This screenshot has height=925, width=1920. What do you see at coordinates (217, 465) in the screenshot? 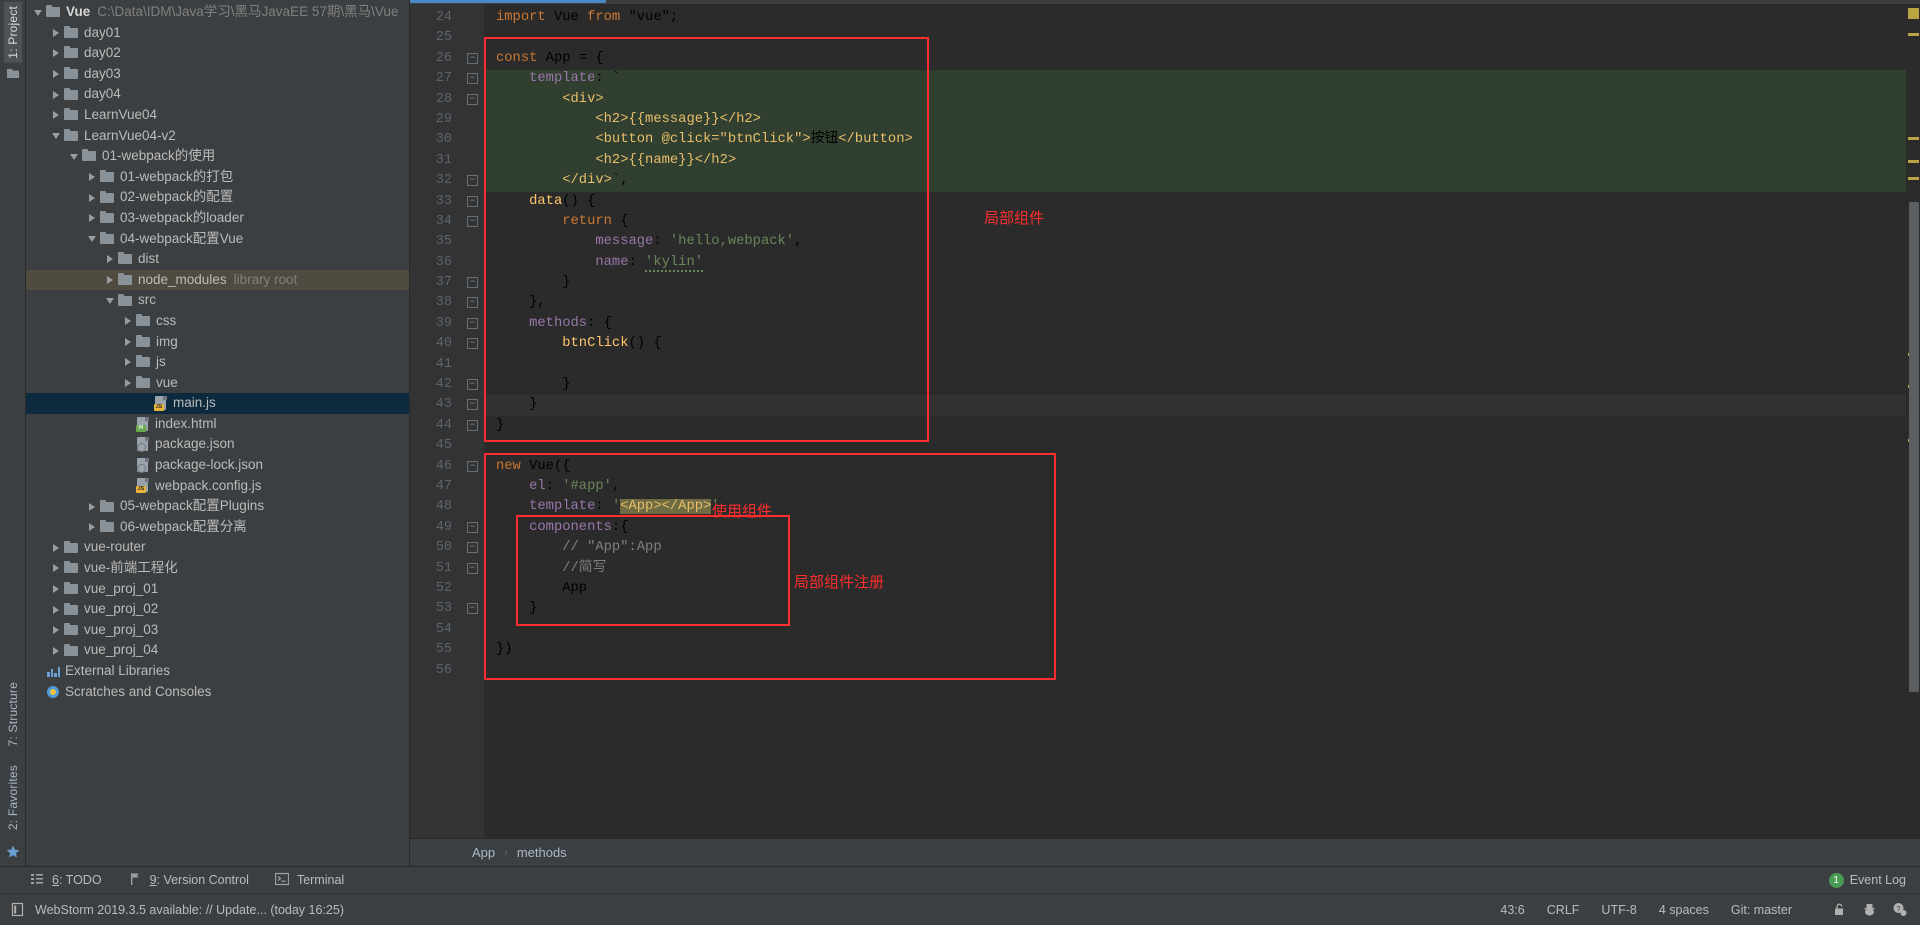
I see `tree-row: package-lock.json` at bounding box center [217, 465].